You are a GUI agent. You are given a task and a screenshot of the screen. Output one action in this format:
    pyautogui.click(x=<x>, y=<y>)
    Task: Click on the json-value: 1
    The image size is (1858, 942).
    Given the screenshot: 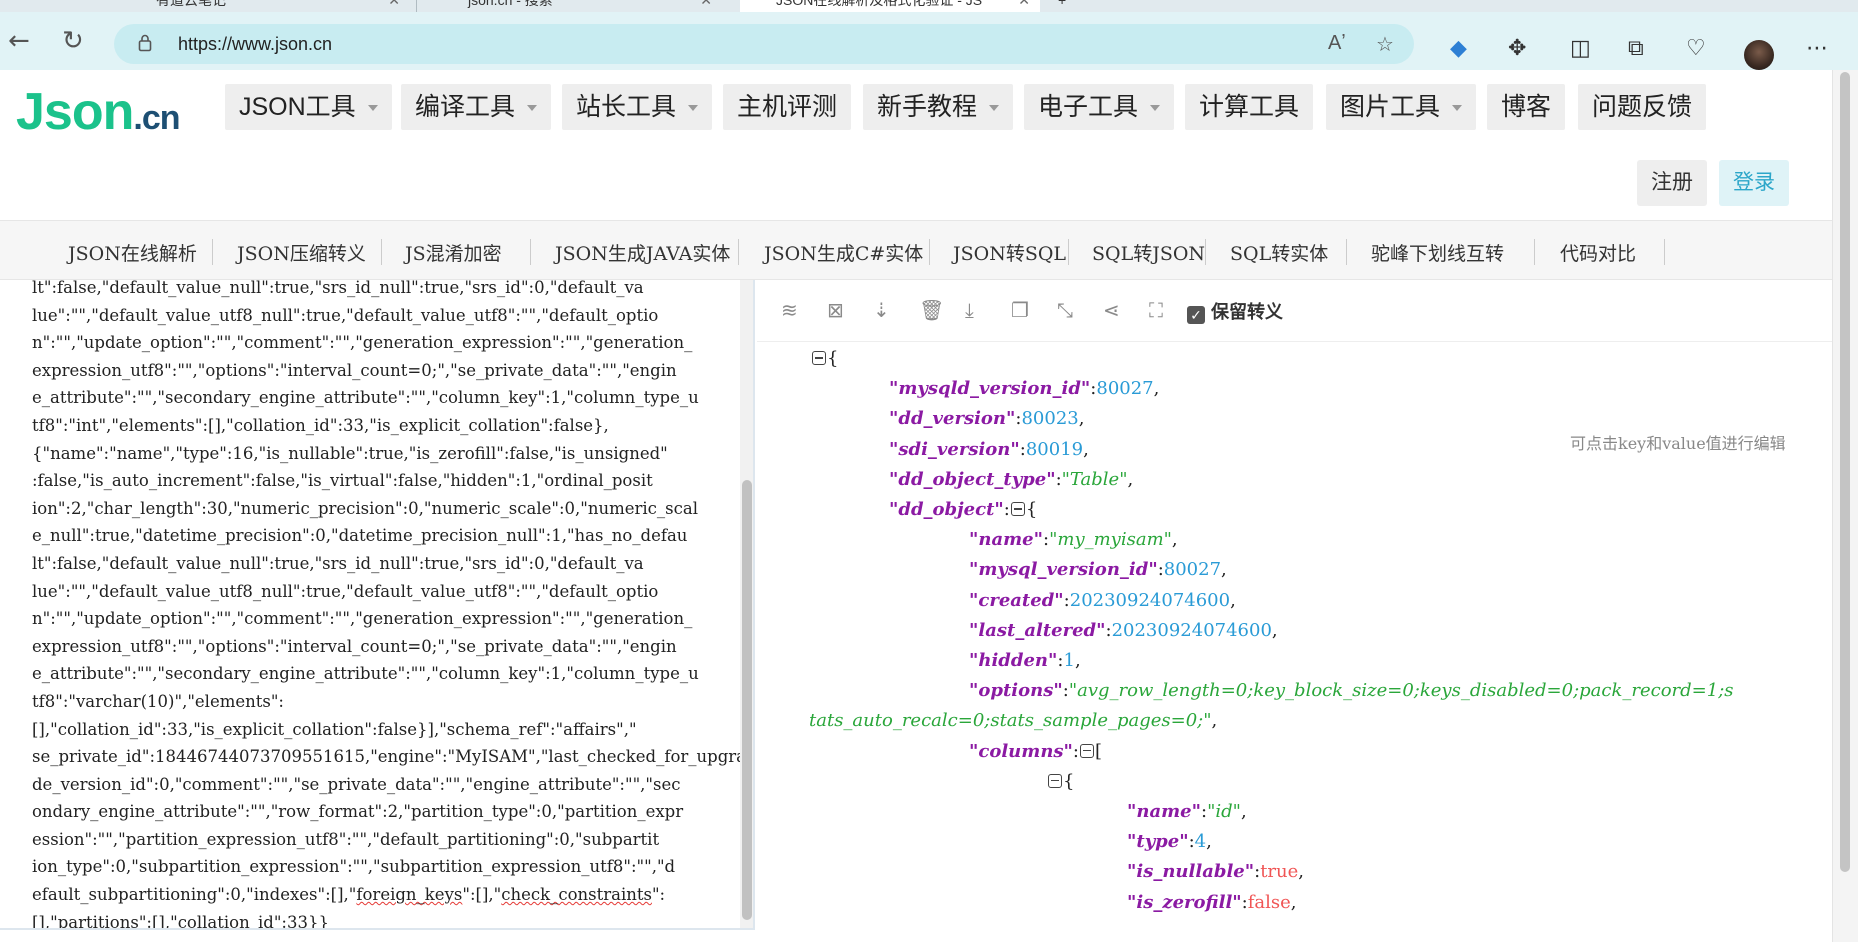 What is the action you would take?
    pyautogui.click(x=1068, y=660)
    